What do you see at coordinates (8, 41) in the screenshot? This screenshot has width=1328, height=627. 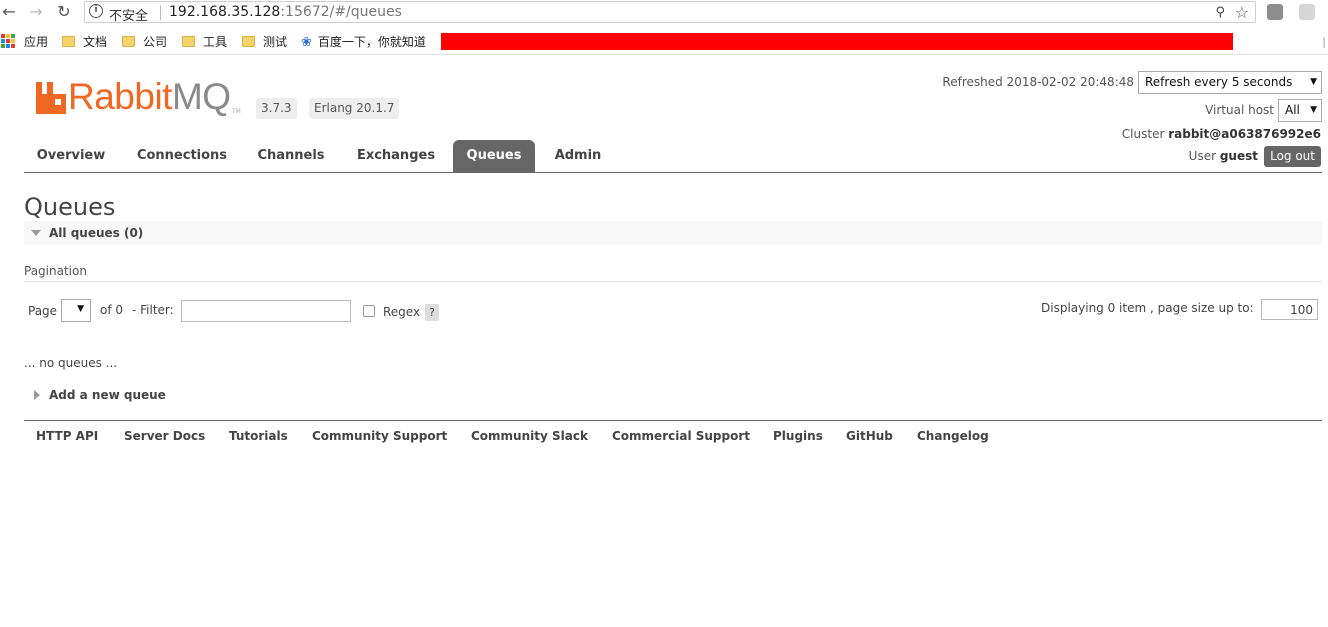 I see `apps-grid-icon` at bounding box center [8, 41].